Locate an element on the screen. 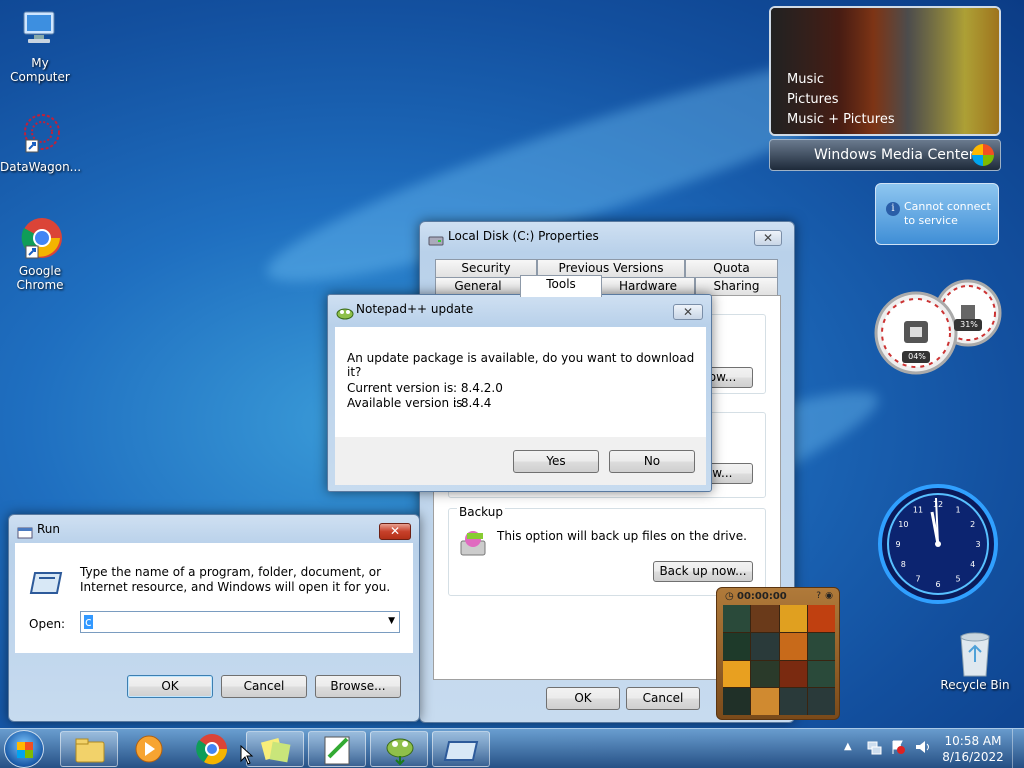 The width and height of the screenshot is (1024, 768). mouse-cursor-icon is located at coordinates (247, 754).